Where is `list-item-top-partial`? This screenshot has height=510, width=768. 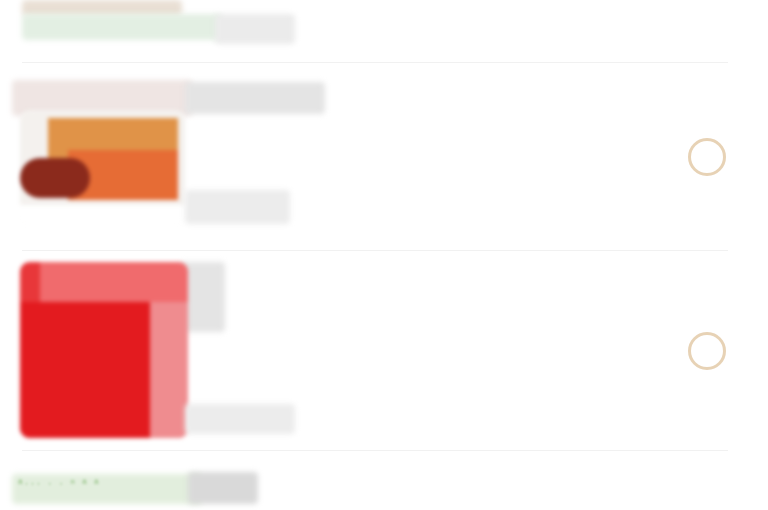 list-item-top-partial is located at coordinates (384, 30).